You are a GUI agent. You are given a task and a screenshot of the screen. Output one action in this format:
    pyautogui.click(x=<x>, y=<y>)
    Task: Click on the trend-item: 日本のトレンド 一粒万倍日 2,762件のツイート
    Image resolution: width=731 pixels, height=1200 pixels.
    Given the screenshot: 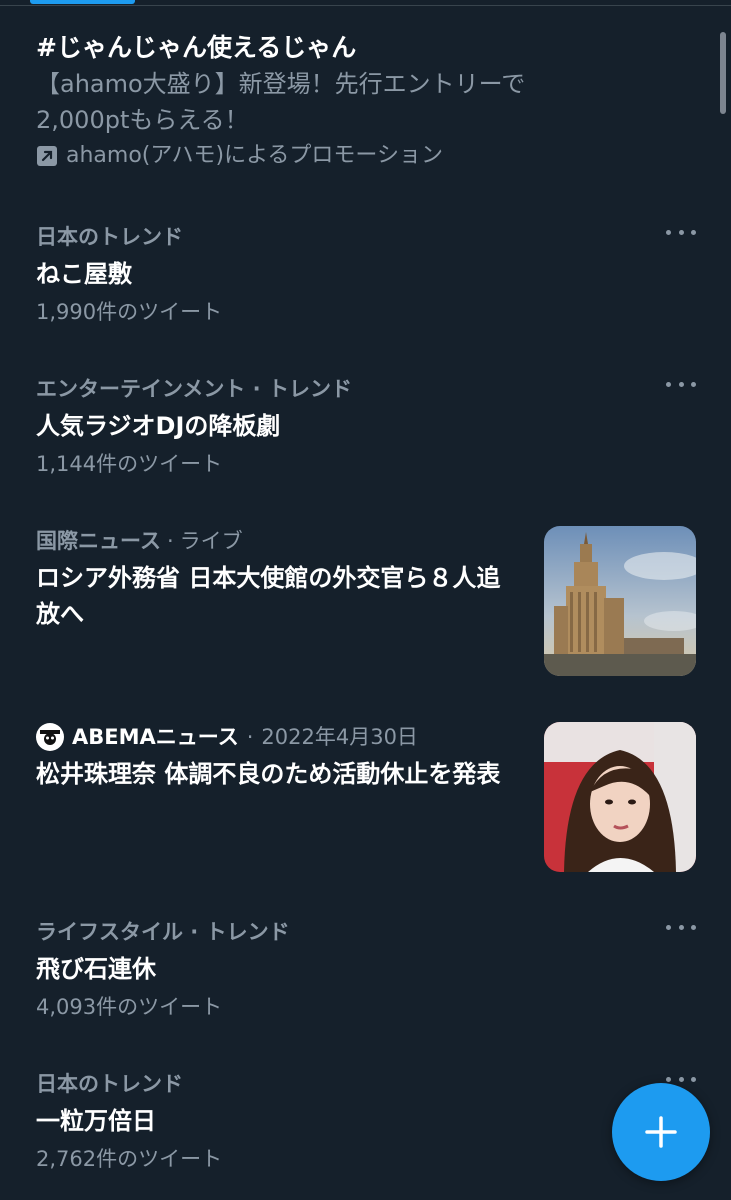 What is the action you would take?
    pyautogui.click(x=366, y=1121)
    